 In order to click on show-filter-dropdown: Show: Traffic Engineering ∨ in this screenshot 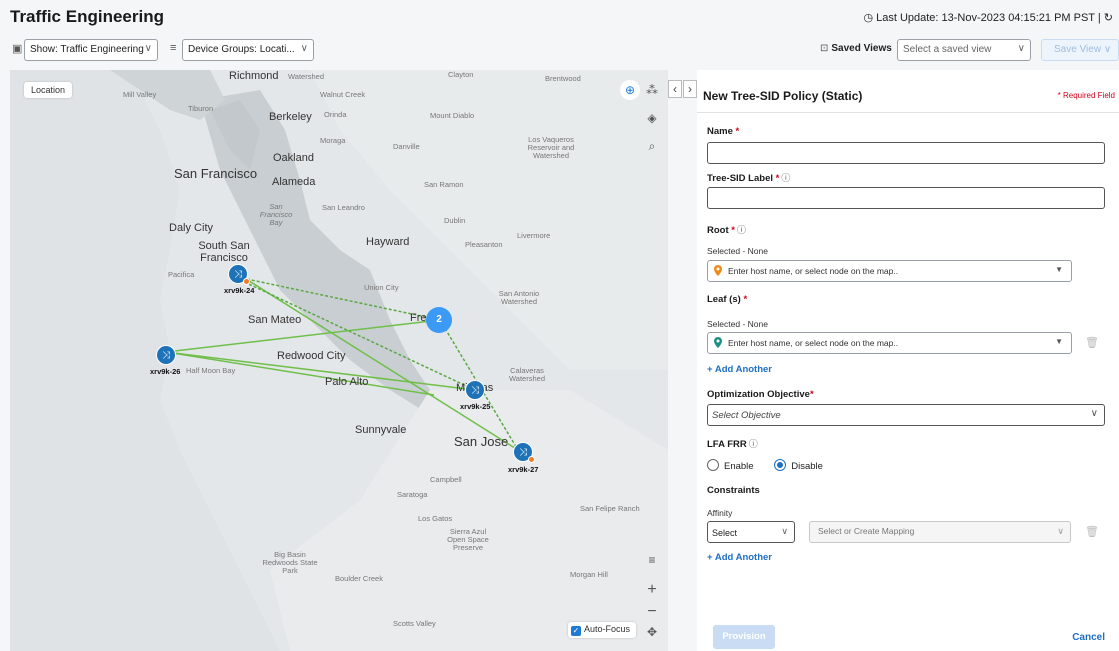, I will do `click(91, 50)`.